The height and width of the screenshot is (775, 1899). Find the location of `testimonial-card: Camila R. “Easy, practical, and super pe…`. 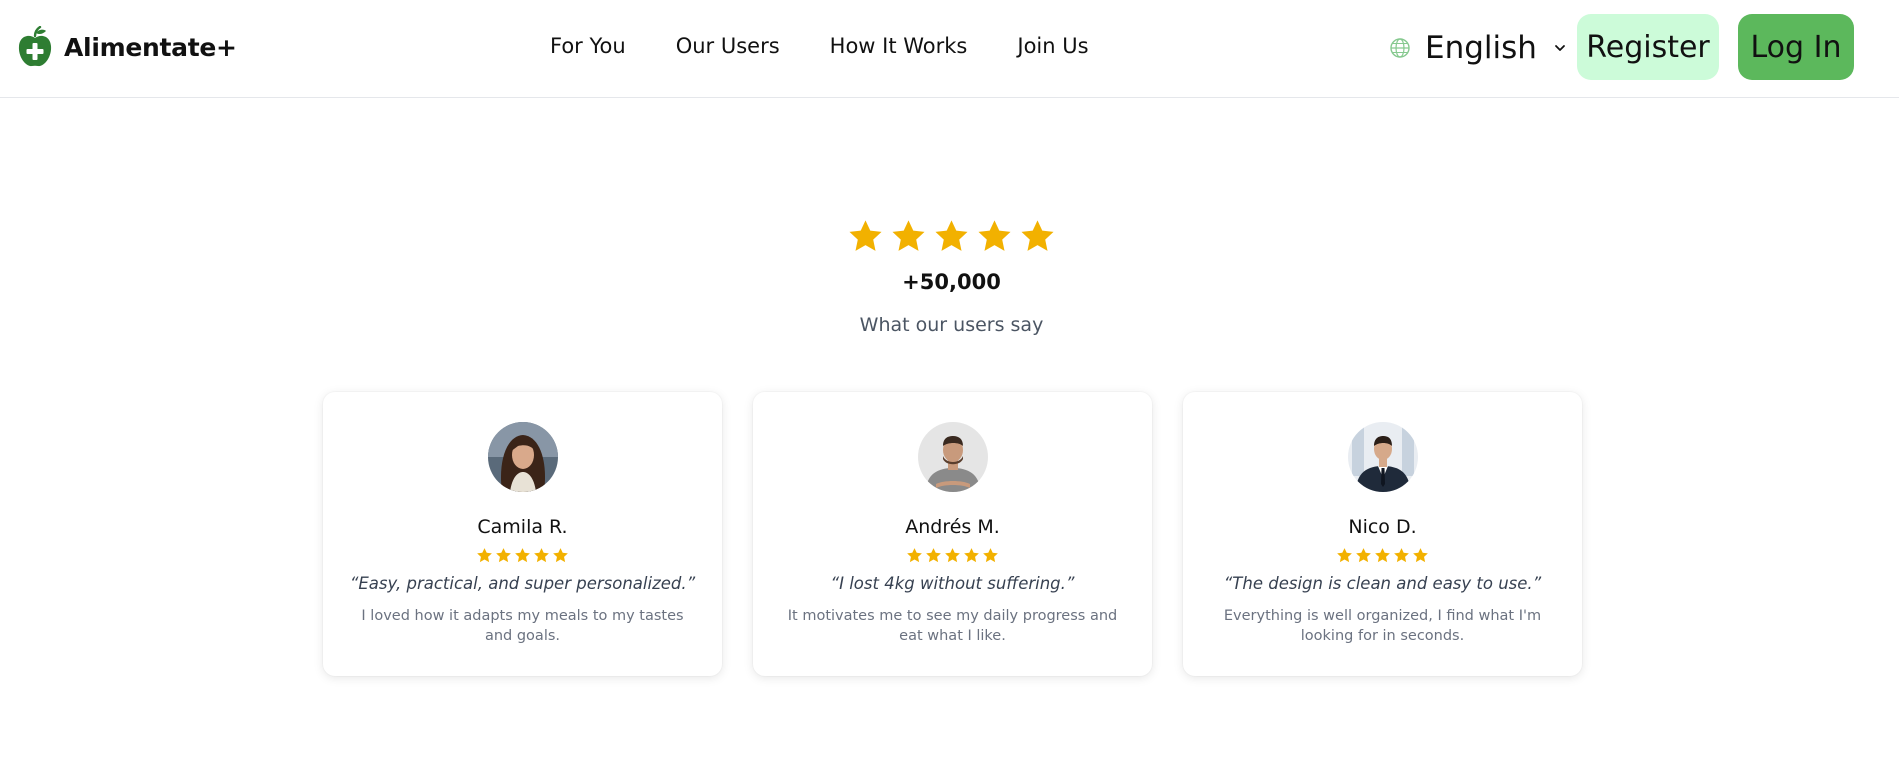

testimonial-card: Camila R. “Easy, practical, and super pe… is located at coordinates (522, 534).